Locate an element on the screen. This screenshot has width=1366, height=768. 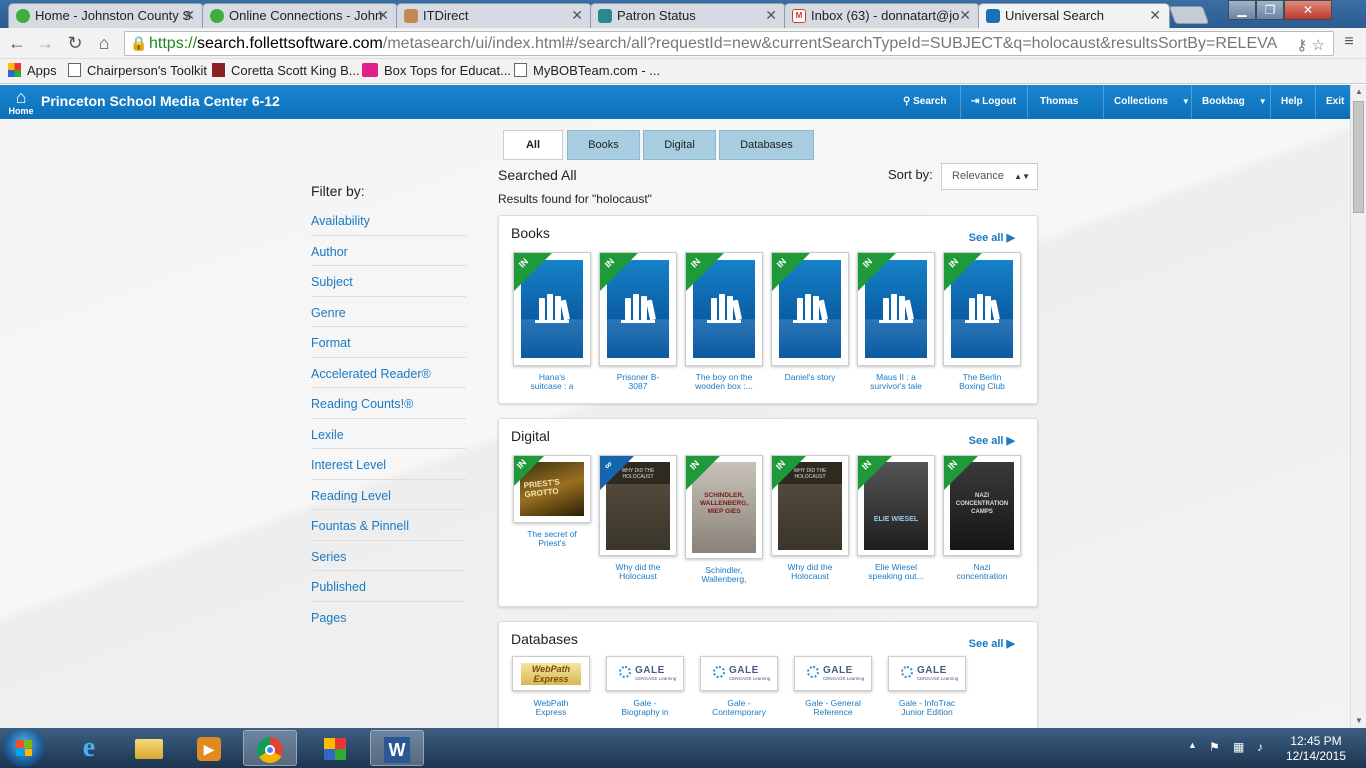
nav-help: Help is located at coordinates (1291, 102).